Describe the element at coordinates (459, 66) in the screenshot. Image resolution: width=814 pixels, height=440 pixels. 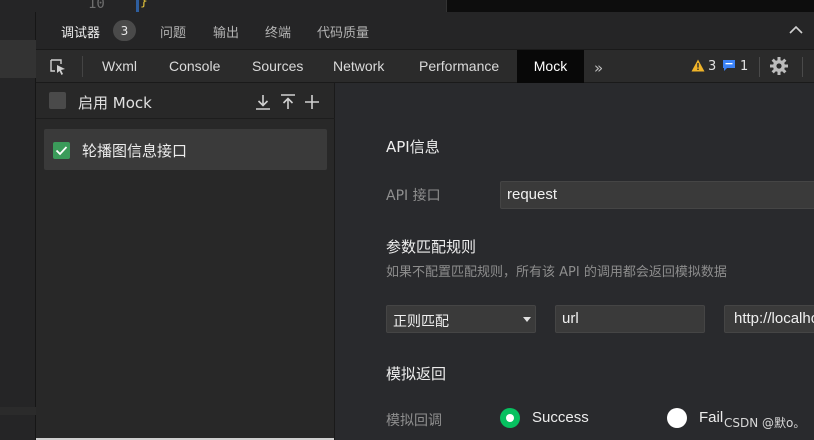
I see `tab-performance: Performance` at that location.